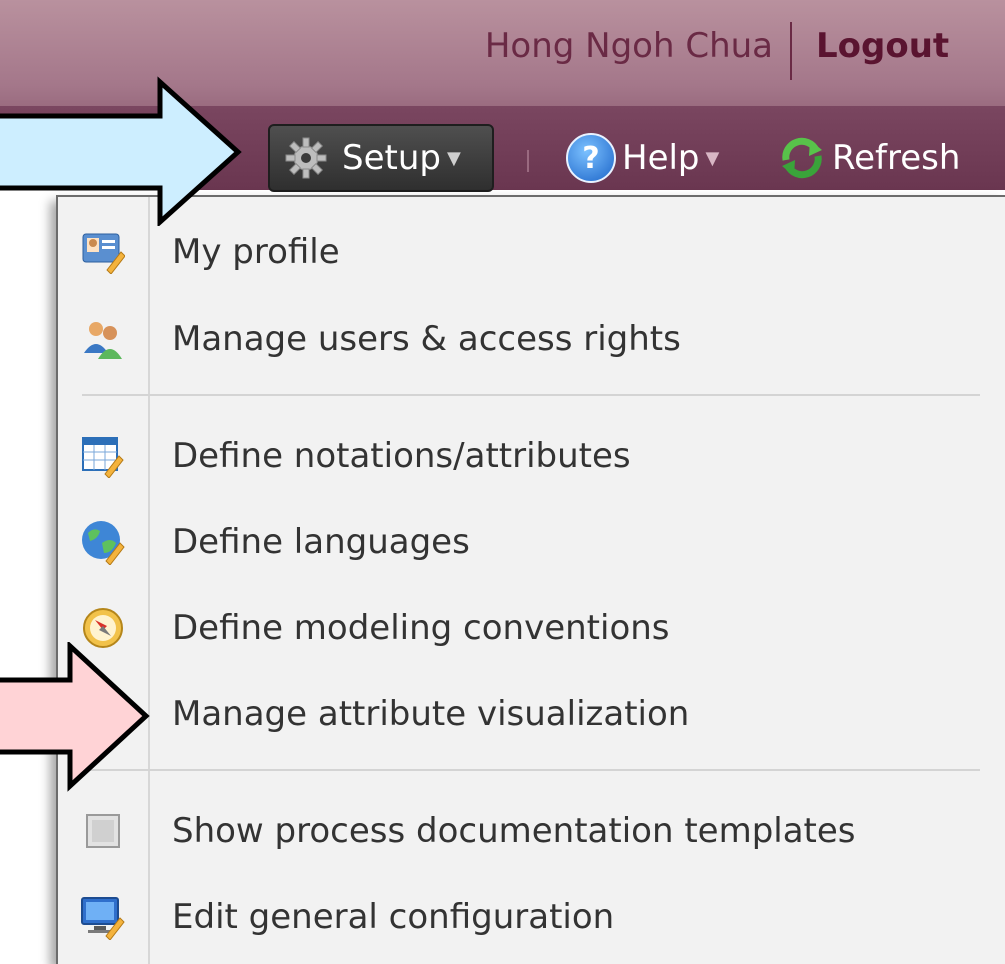 Image resolution: width=1005 pixels, height=964 pixels. I want to click on toolbar-separator, so click(528, 161).